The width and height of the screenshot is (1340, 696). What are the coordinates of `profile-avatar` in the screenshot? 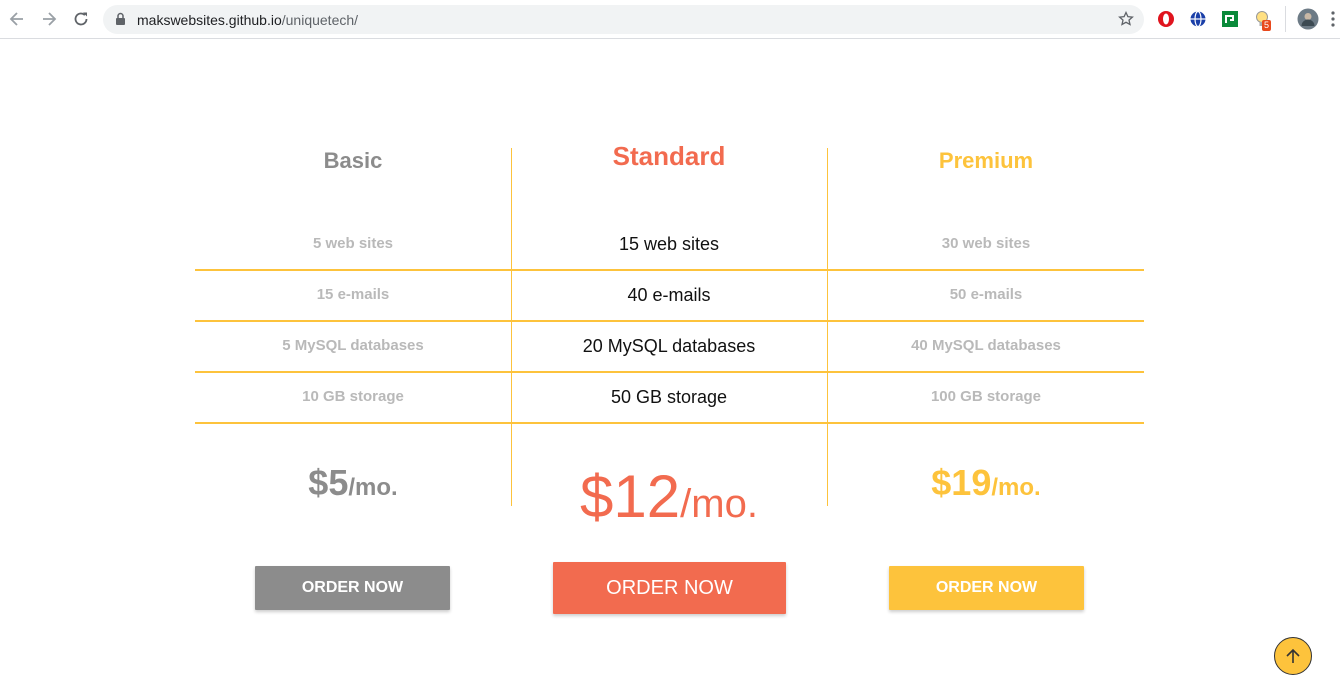 It's located at (1308, 19).